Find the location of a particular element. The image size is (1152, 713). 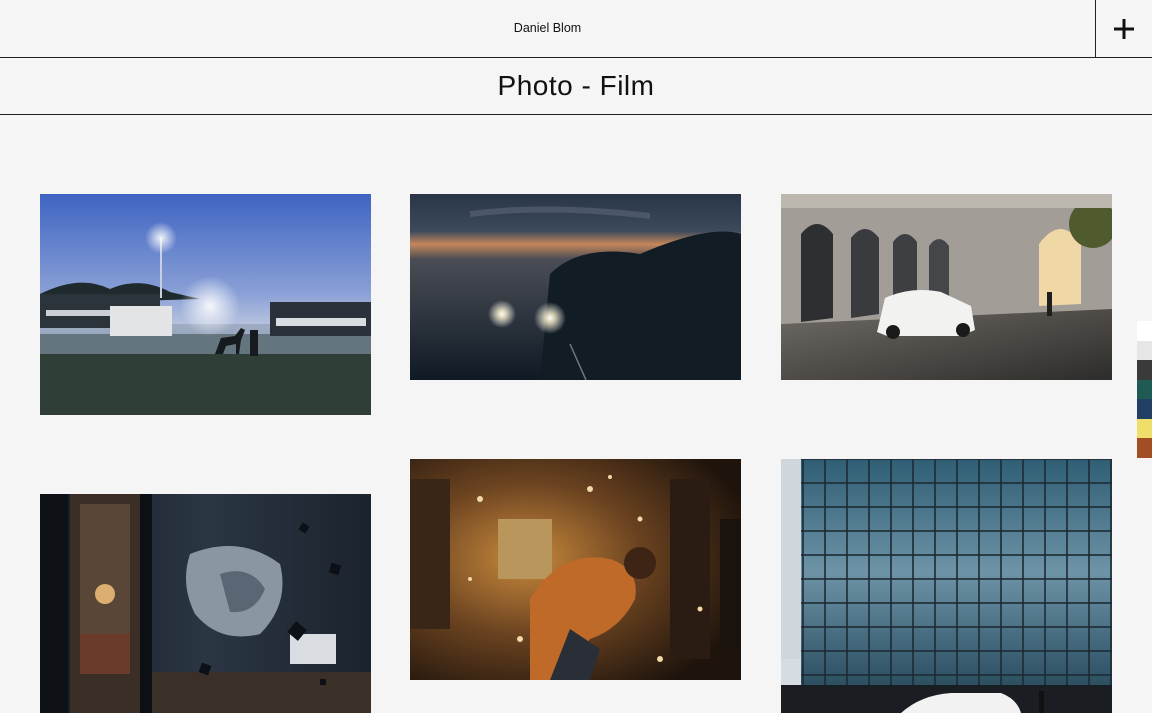

swatch-light-gray is located at coordinates (1144, 350).